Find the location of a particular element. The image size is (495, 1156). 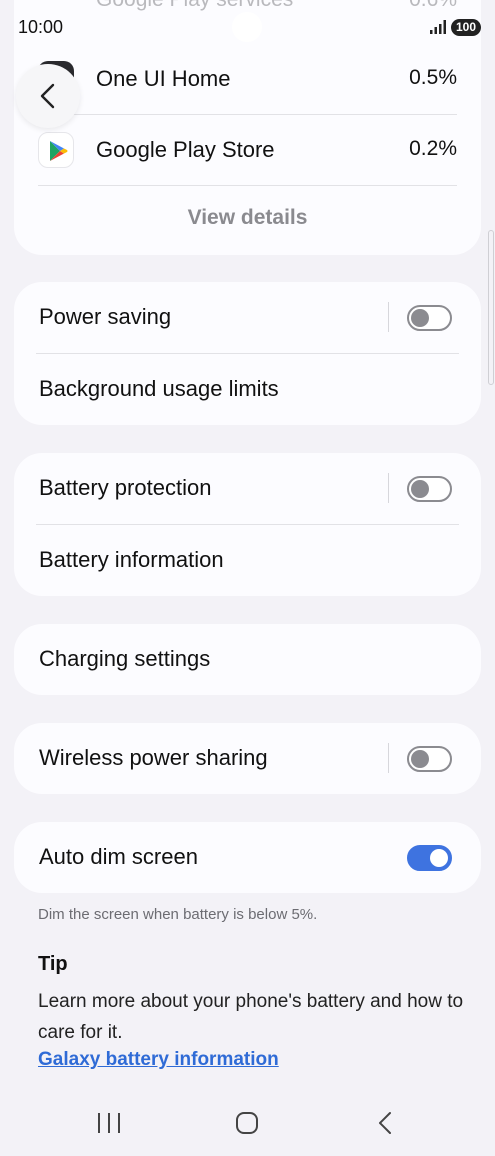

wireless-power-sharing-row: Wireless power sharing is located at coordinates (247, 758).